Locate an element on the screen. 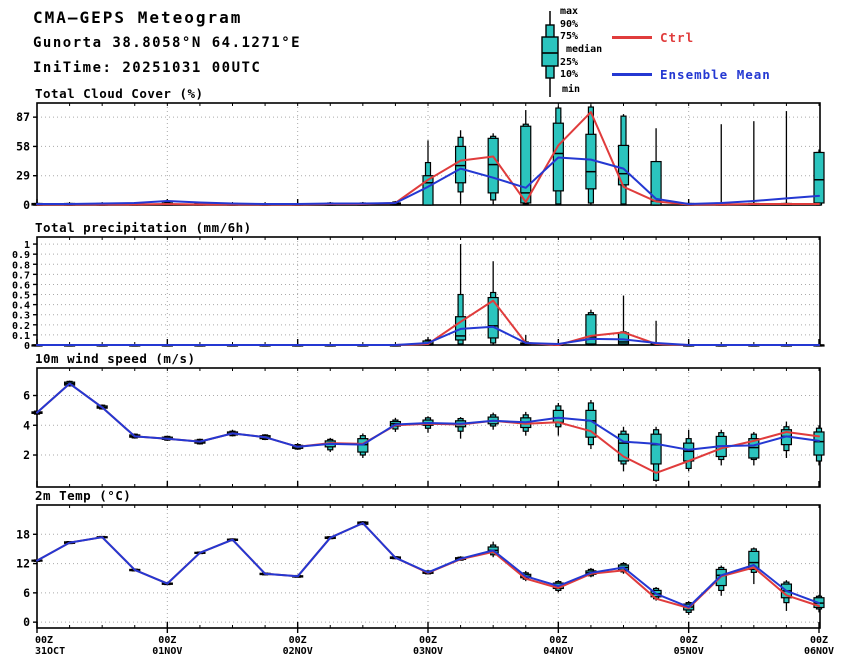 This screenshot has height=664, width=843. x-tick-label: 02NOV is located at coordinates (298, 651).